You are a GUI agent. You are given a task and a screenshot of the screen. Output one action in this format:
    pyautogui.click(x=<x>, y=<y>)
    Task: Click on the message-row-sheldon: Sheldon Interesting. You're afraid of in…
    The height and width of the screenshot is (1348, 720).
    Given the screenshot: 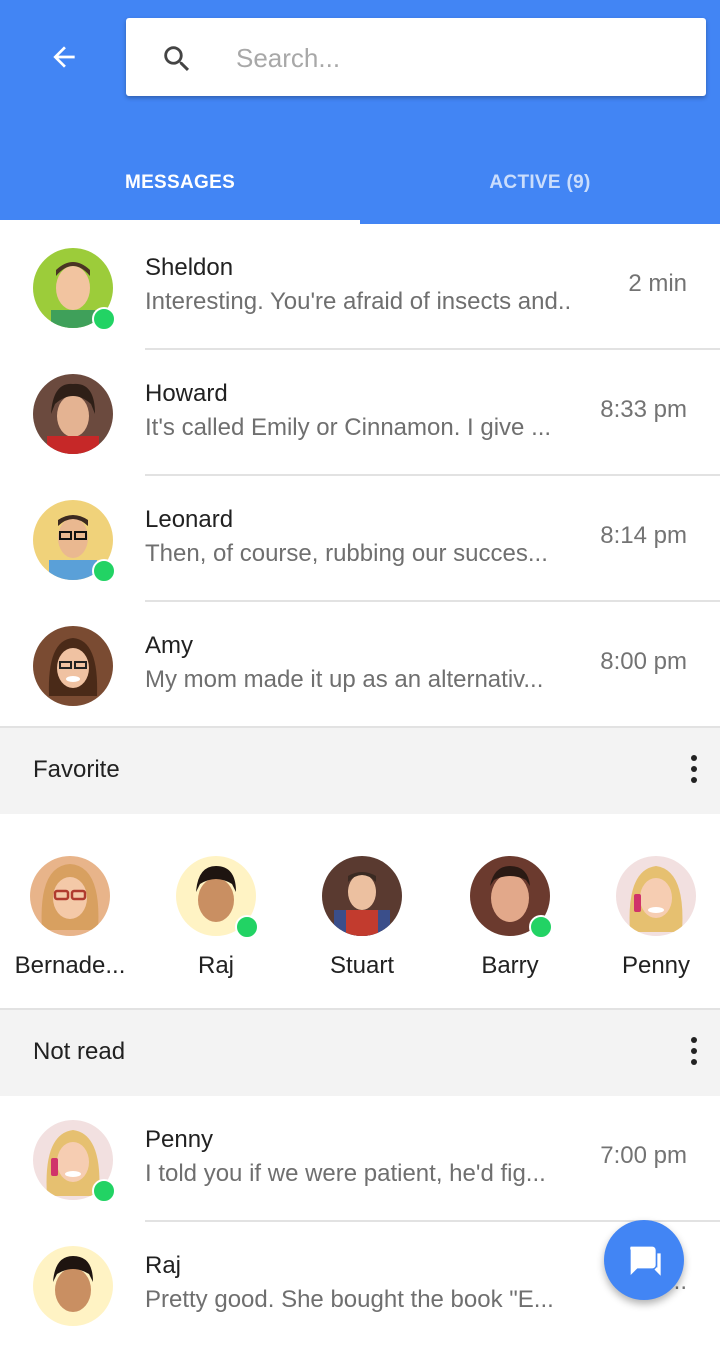 What is the action you would take?
    pyautogui.click(x=360, y=287)
    